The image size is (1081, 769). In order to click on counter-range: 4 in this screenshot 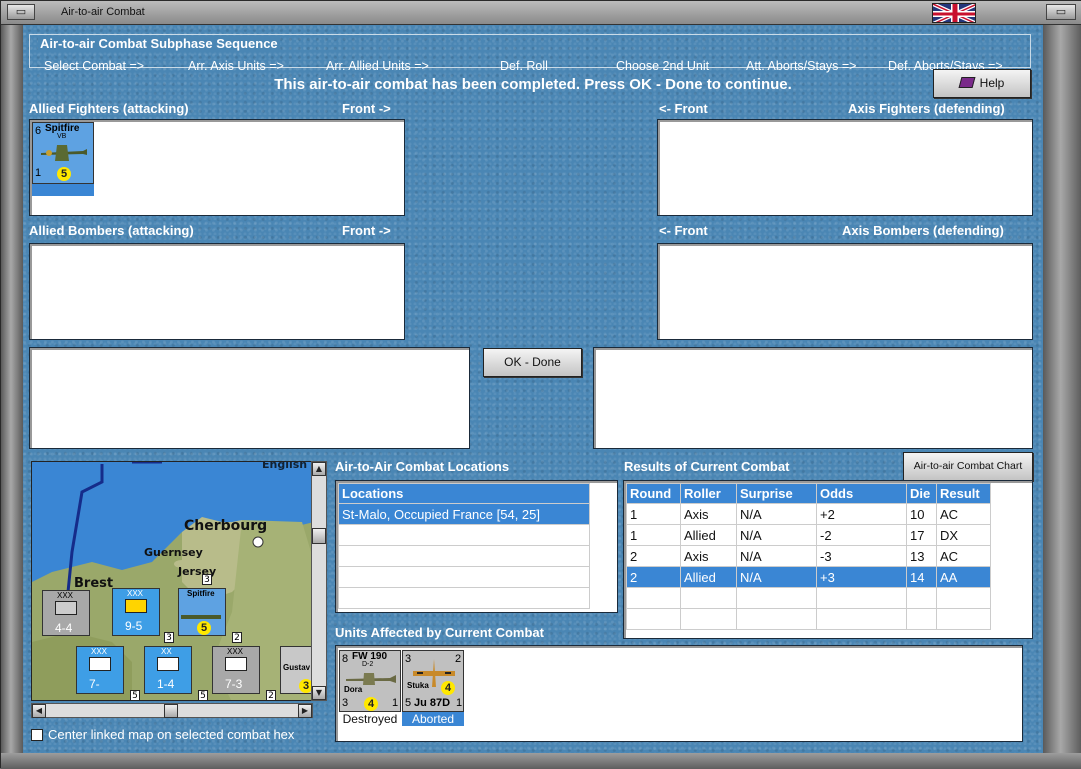, I will do `click(448, 688)`.